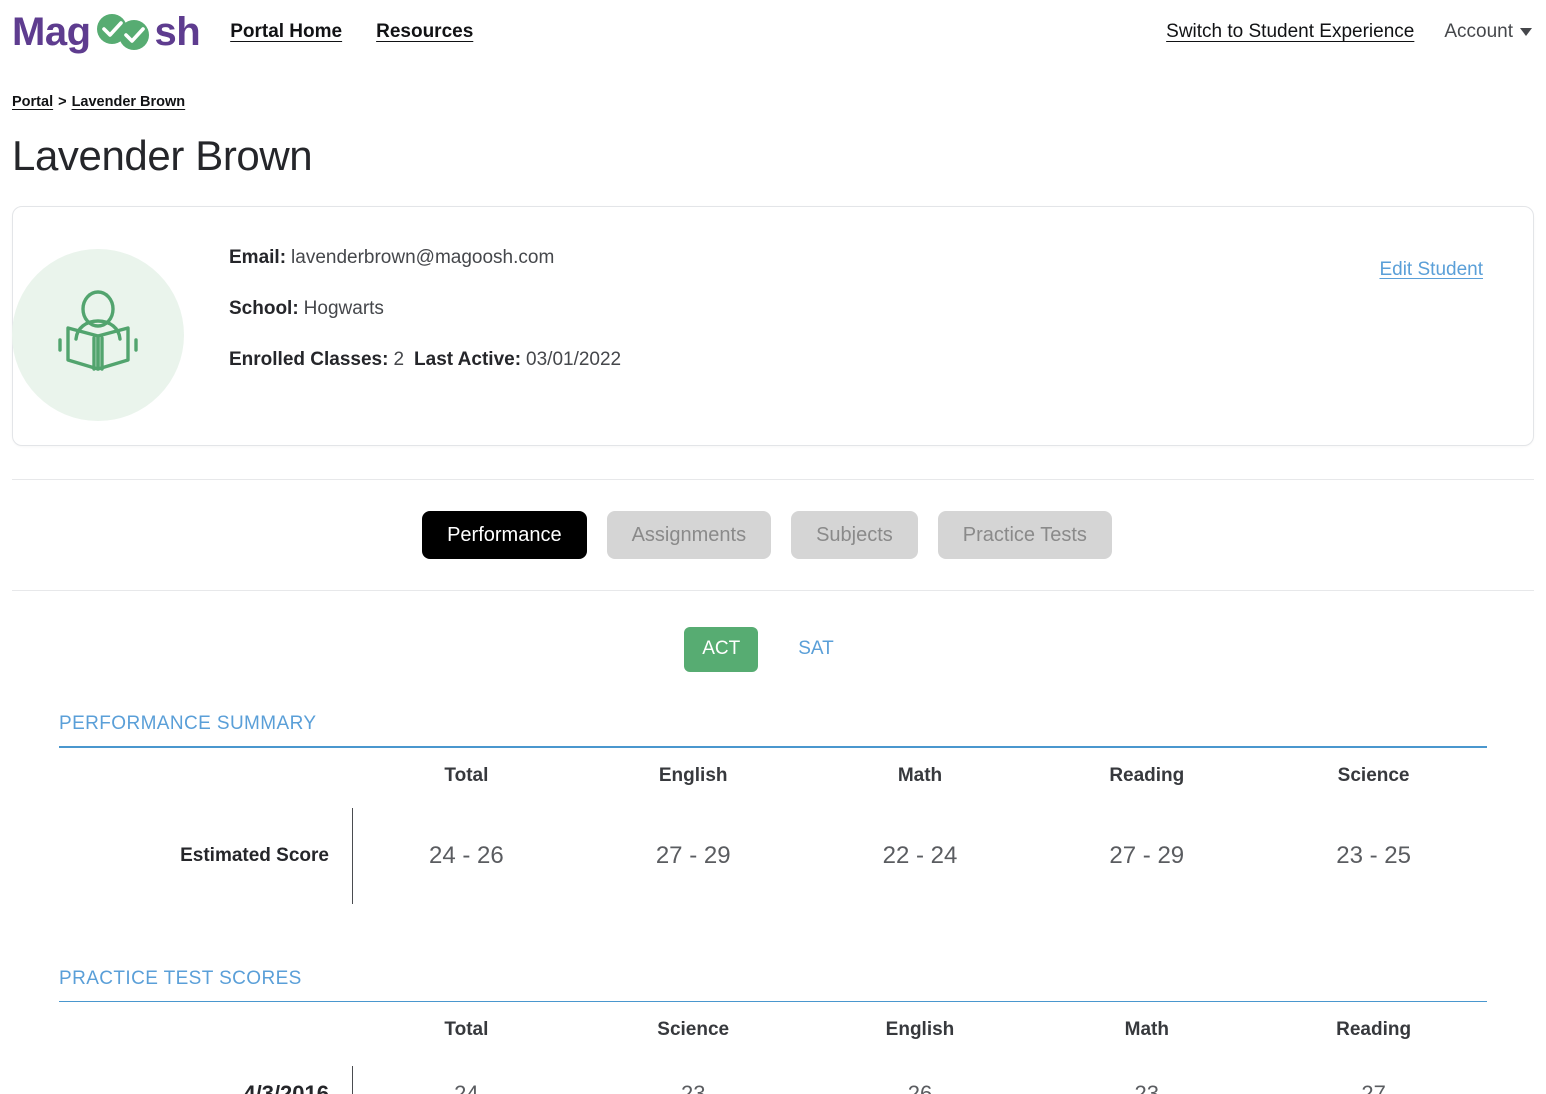 This screenshot has width=1546, height=1094. I want to click on ptest-col-english: English, so click(920, 1030).